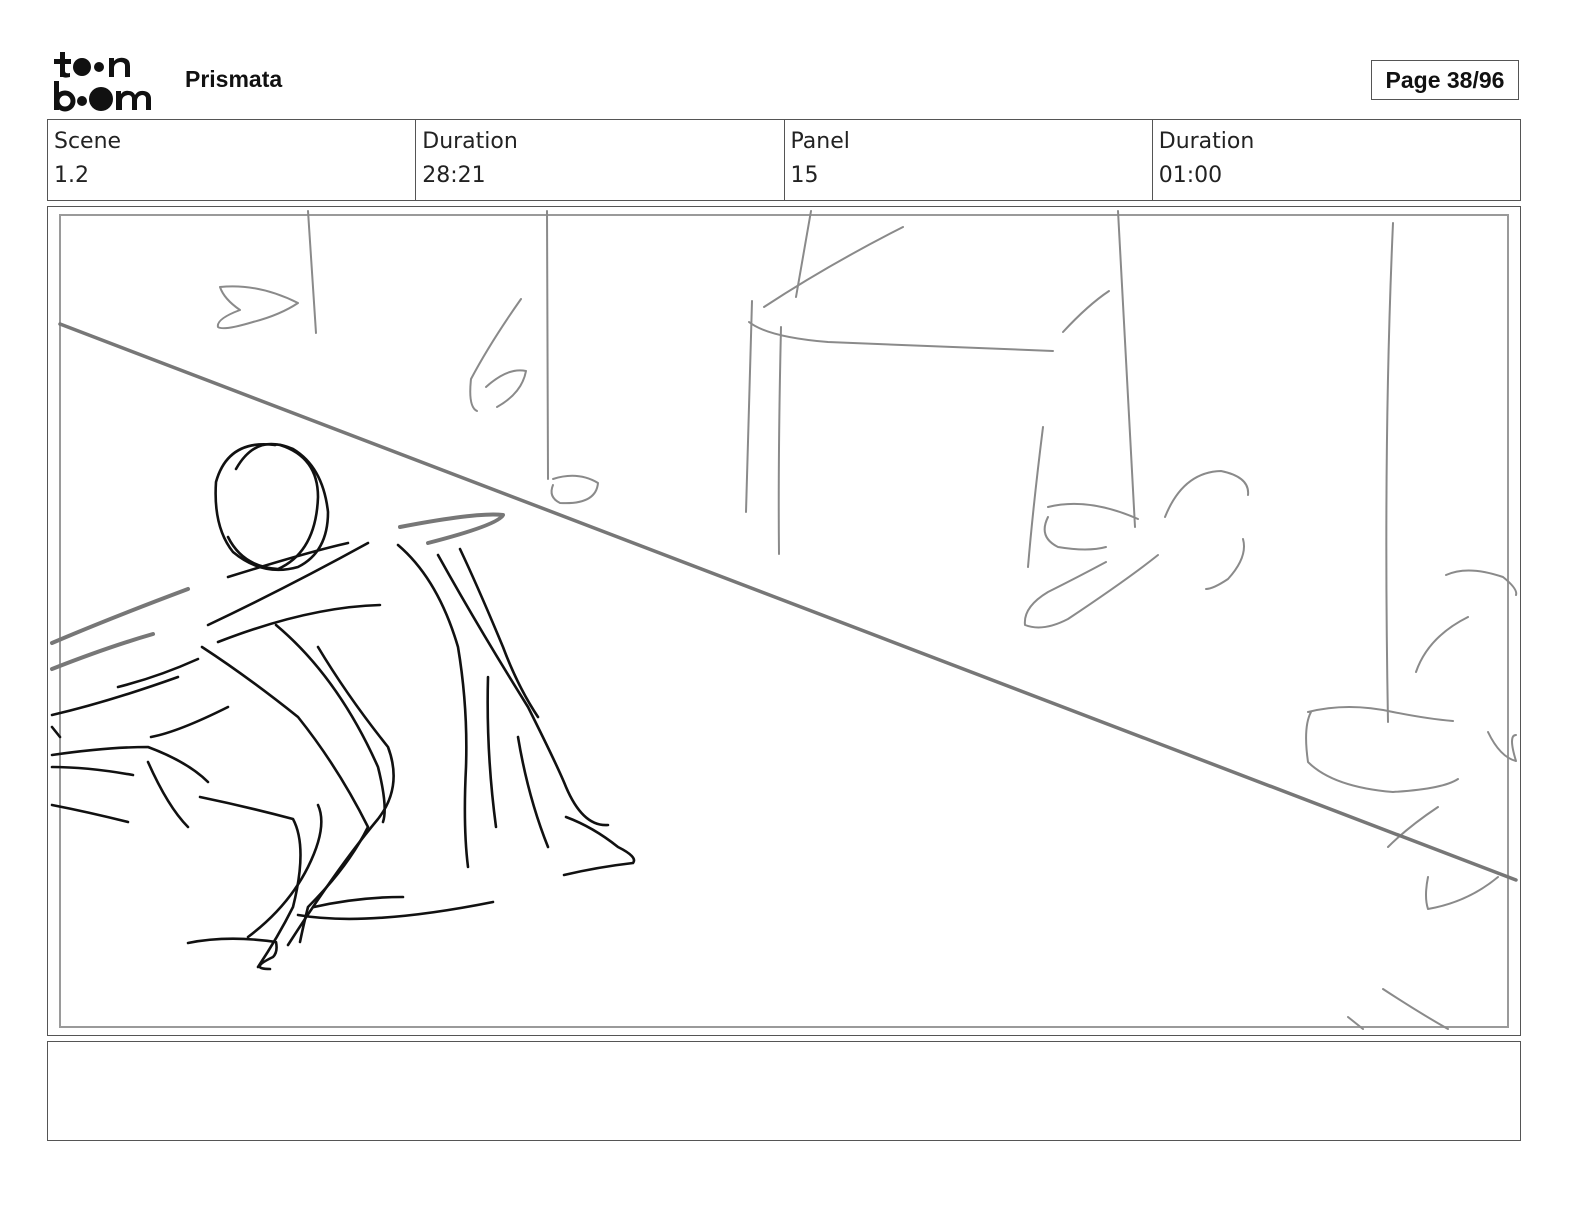 The image size is (1584, 1224). Describe the element at coordinates (71, 175) in the screenshot. I see `scene-value: 1.2` at that location.